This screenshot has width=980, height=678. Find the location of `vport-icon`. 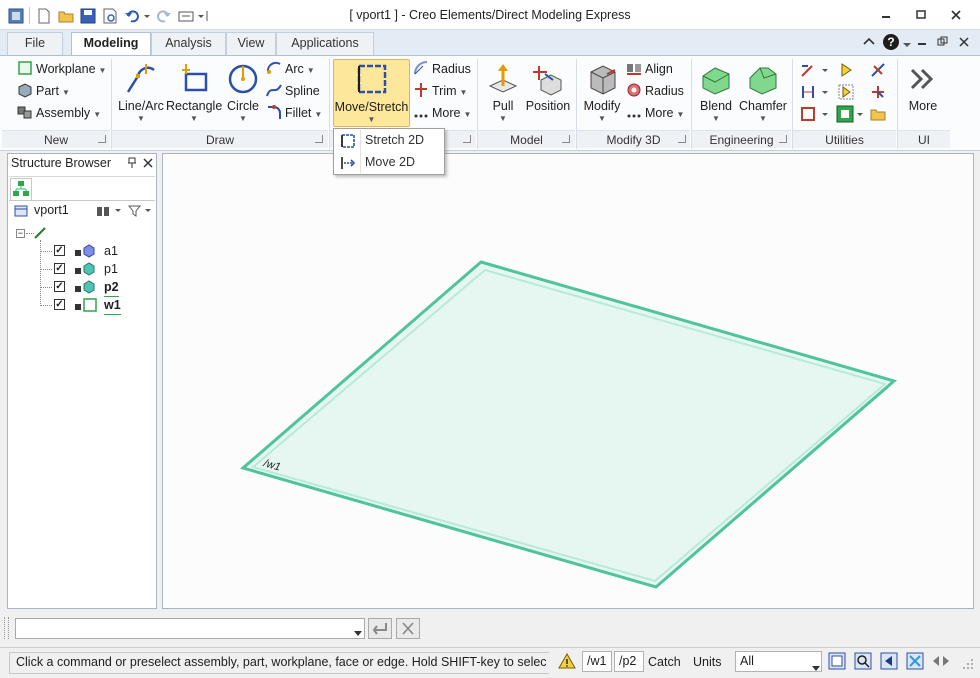

vport-icon is located at coordinates (21, 211).